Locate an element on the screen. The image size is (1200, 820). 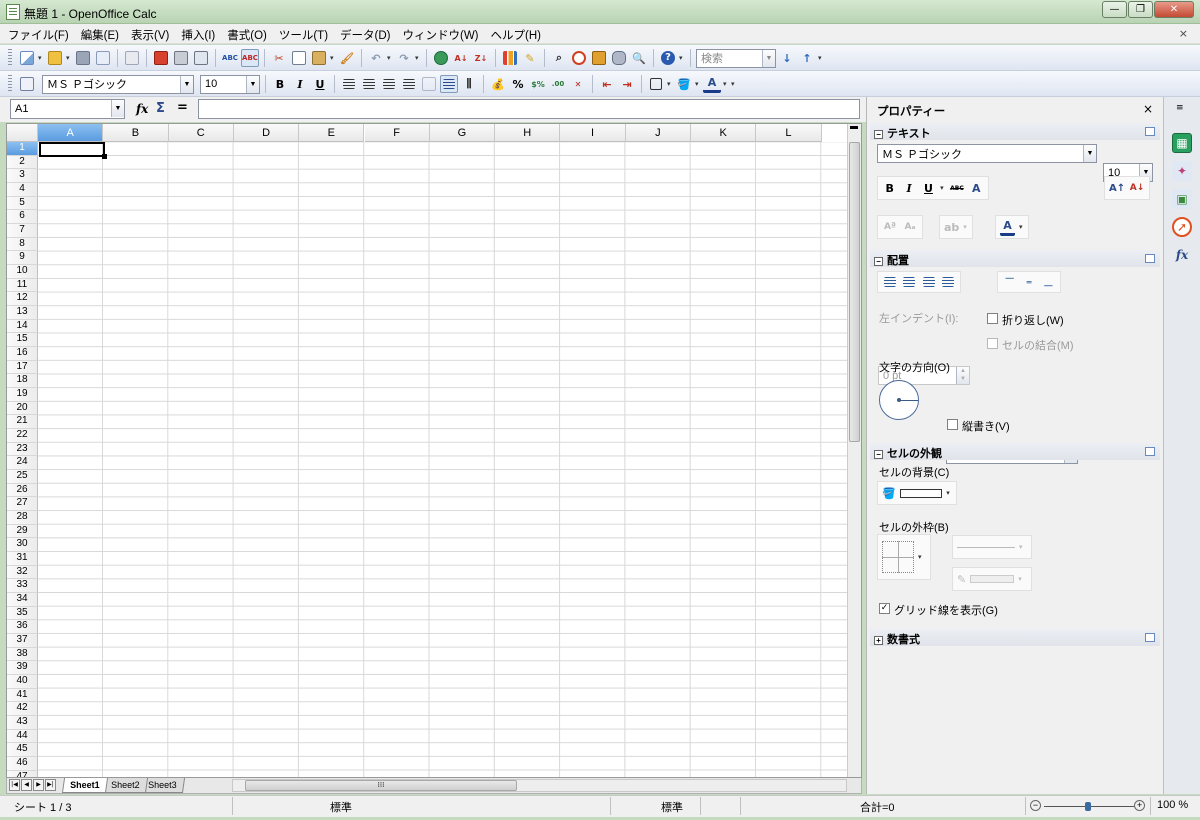
function-wizard-icon: fx is located at coordinates (142, 109).